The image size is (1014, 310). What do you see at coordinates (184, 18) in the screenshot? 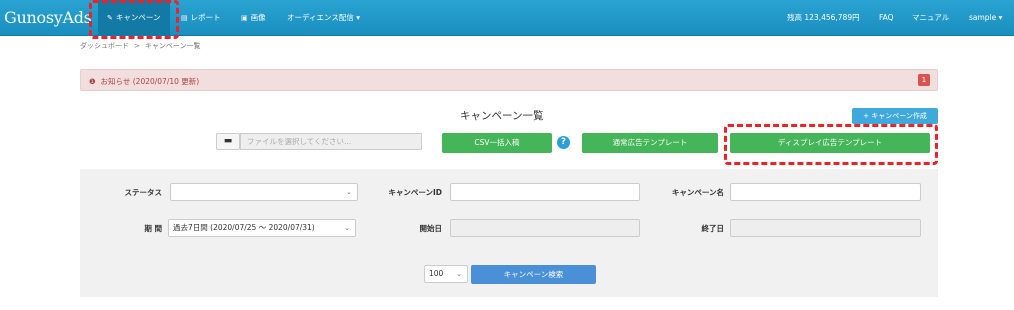
I see `report-icon: ▤` at bounding box center [184, 18].